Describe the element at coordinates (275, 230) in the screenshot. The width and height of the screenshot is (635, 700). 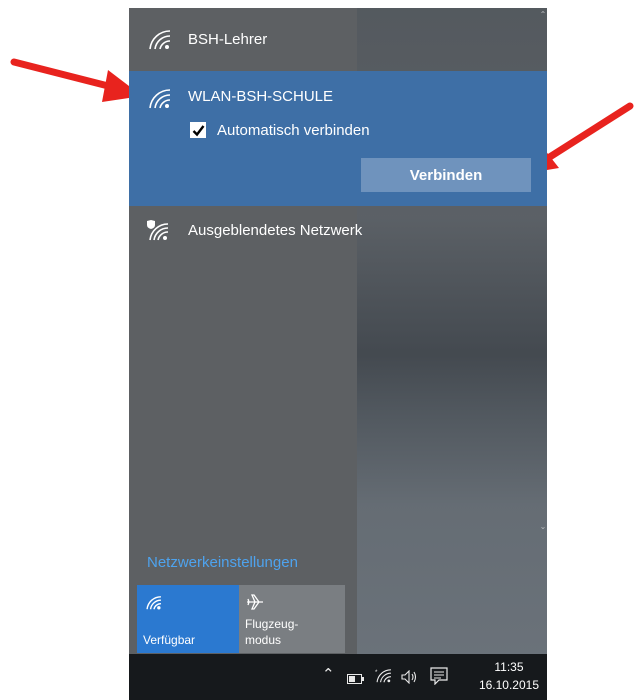
I see `network-name: Ausgeblendetes Netzwerk` at that location.